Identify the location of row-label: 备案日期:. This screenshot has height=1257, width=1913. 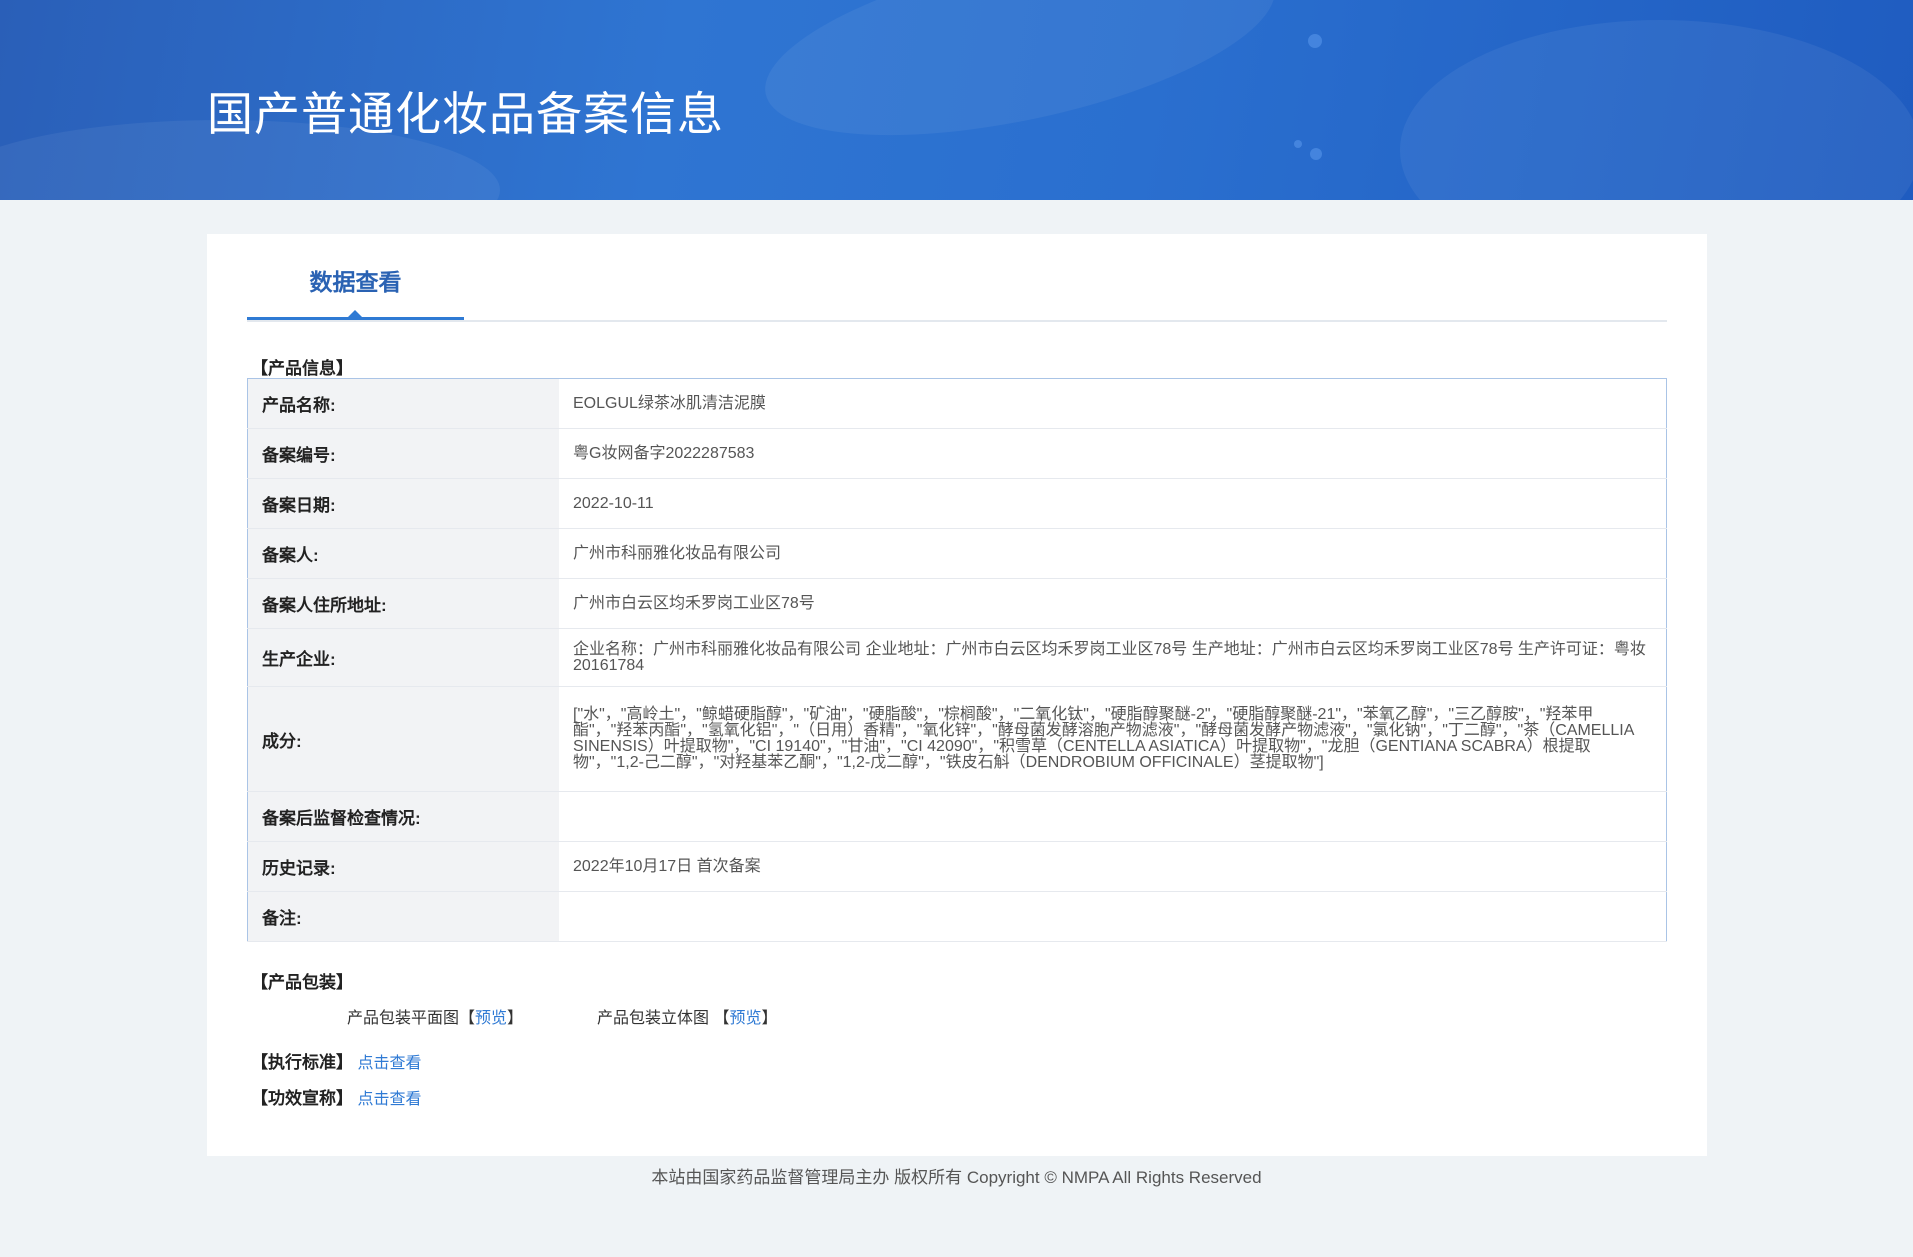
(403, 503).